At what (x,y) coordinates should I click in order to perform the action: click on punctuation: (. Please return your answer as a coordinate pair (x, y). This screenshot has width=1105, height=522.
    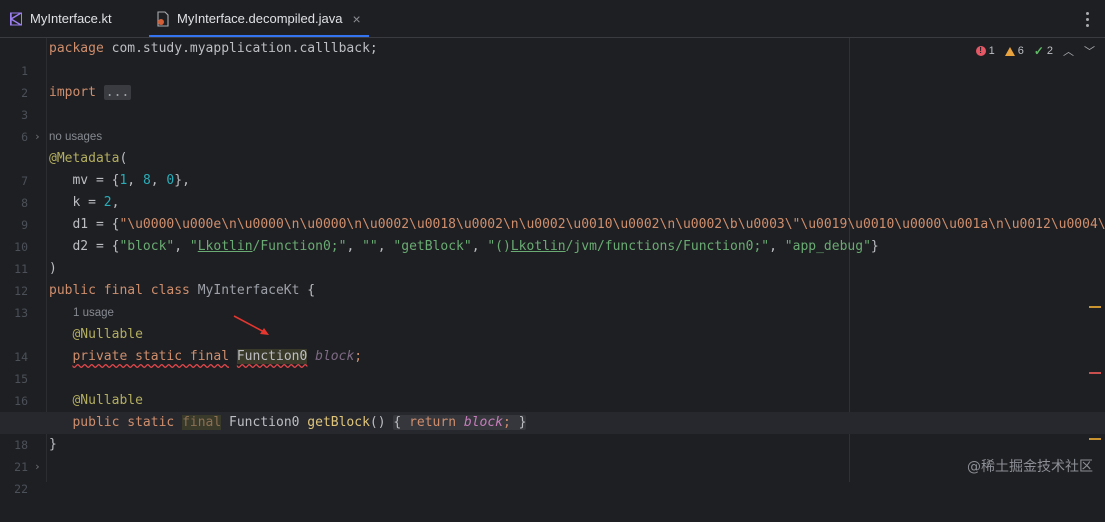
    Looking at the image, I should click on (123, 158).